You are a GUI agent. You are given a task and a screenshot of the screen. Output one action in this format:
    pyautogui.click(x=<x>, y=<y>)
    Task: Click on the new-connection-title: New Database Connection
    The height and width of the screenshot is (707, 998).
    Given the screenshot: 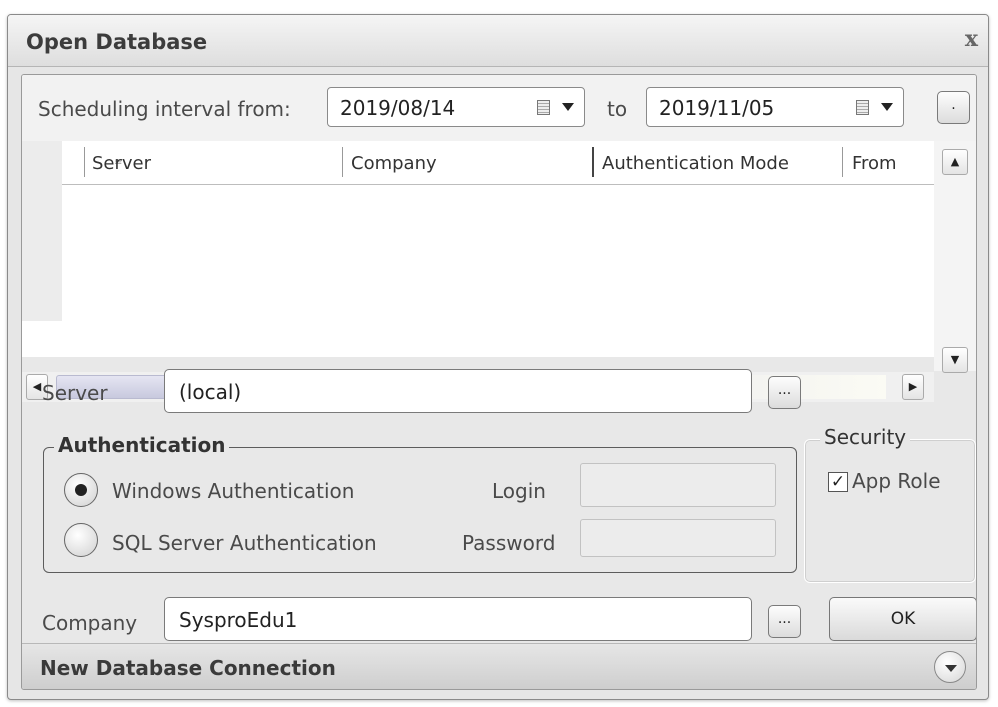 What is the action you would take?
    pyautogui.click(x=188, y=668)
    